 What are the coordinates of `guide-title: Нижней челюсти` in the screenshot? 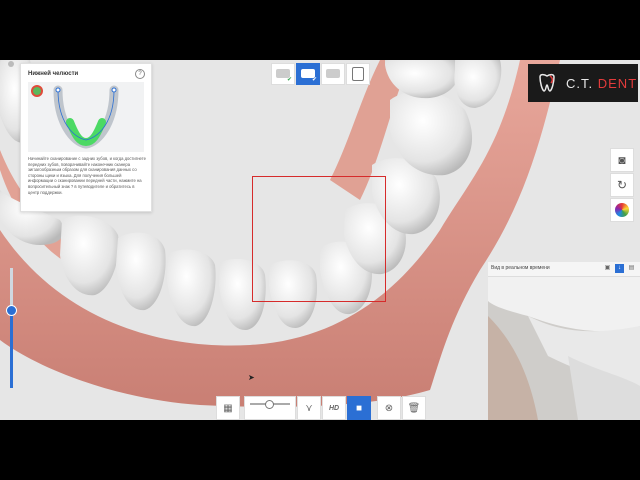 It's located at (53, 74).